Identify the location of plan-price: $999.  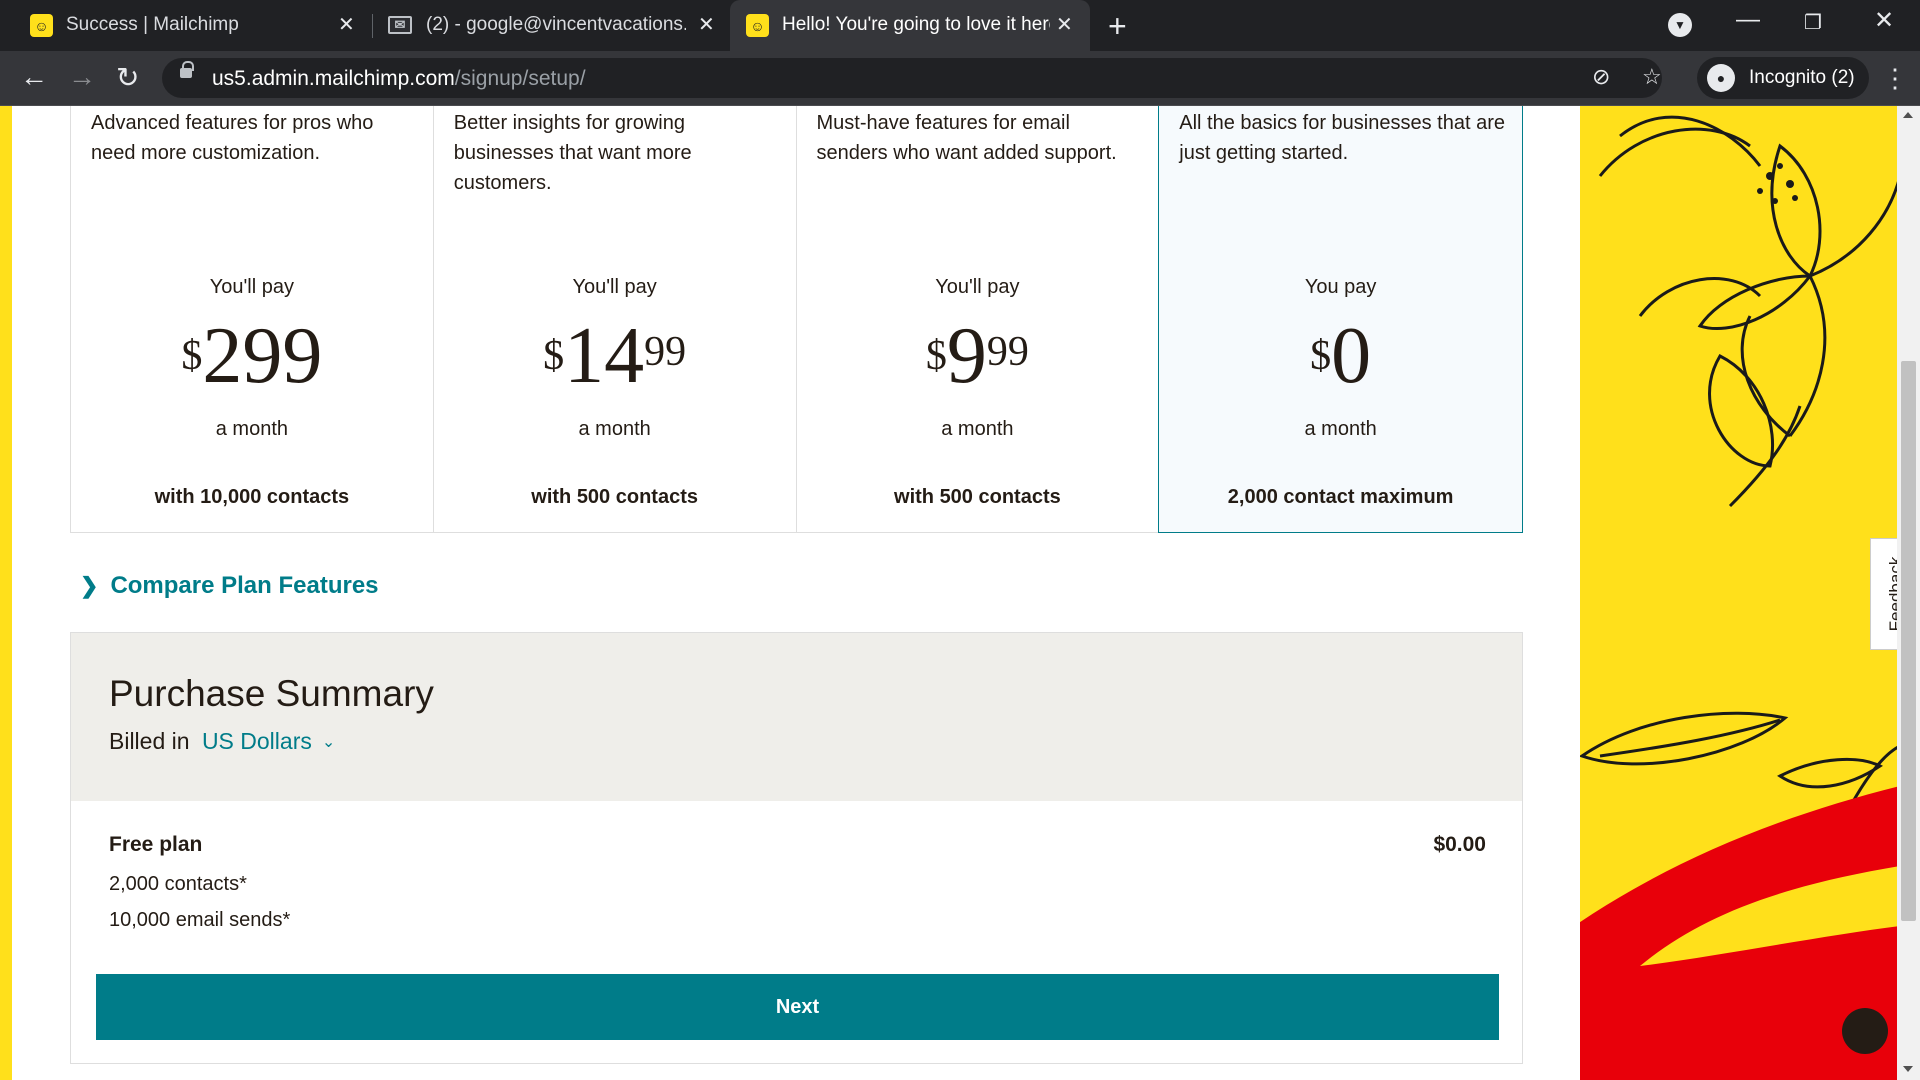
(978, 356).